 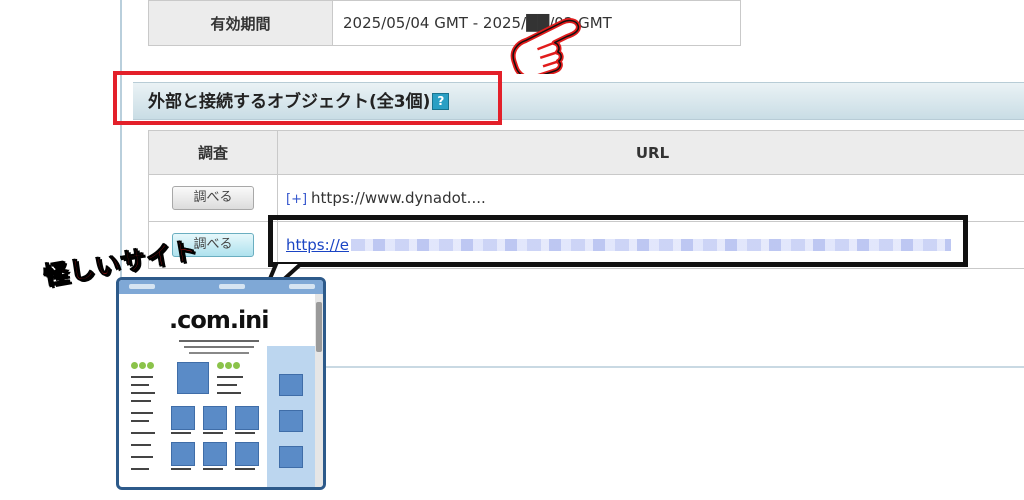 What do you see at coordinates (307, 98) in the screenshot?
I see `highlight-box-red` at bounding box center [307, 98].